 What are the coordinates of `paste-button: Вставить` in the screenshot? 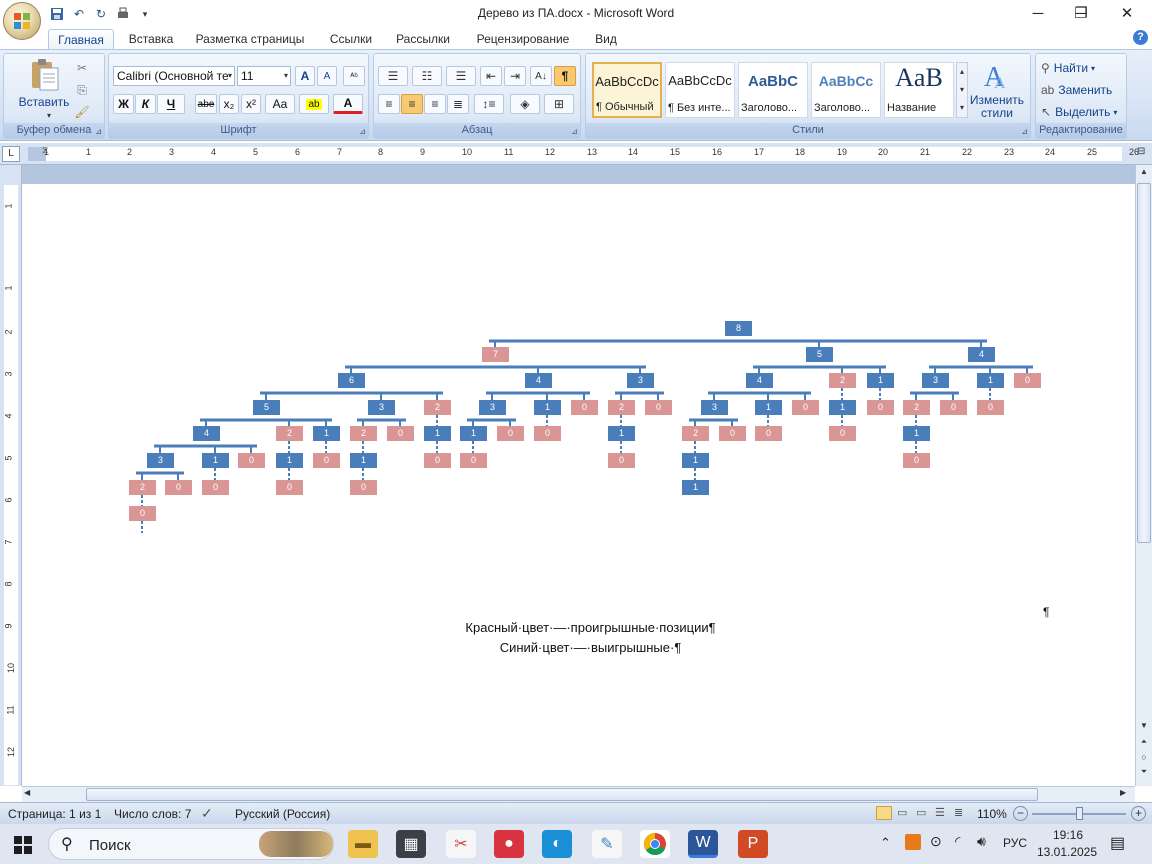 It's located at (44, 102).